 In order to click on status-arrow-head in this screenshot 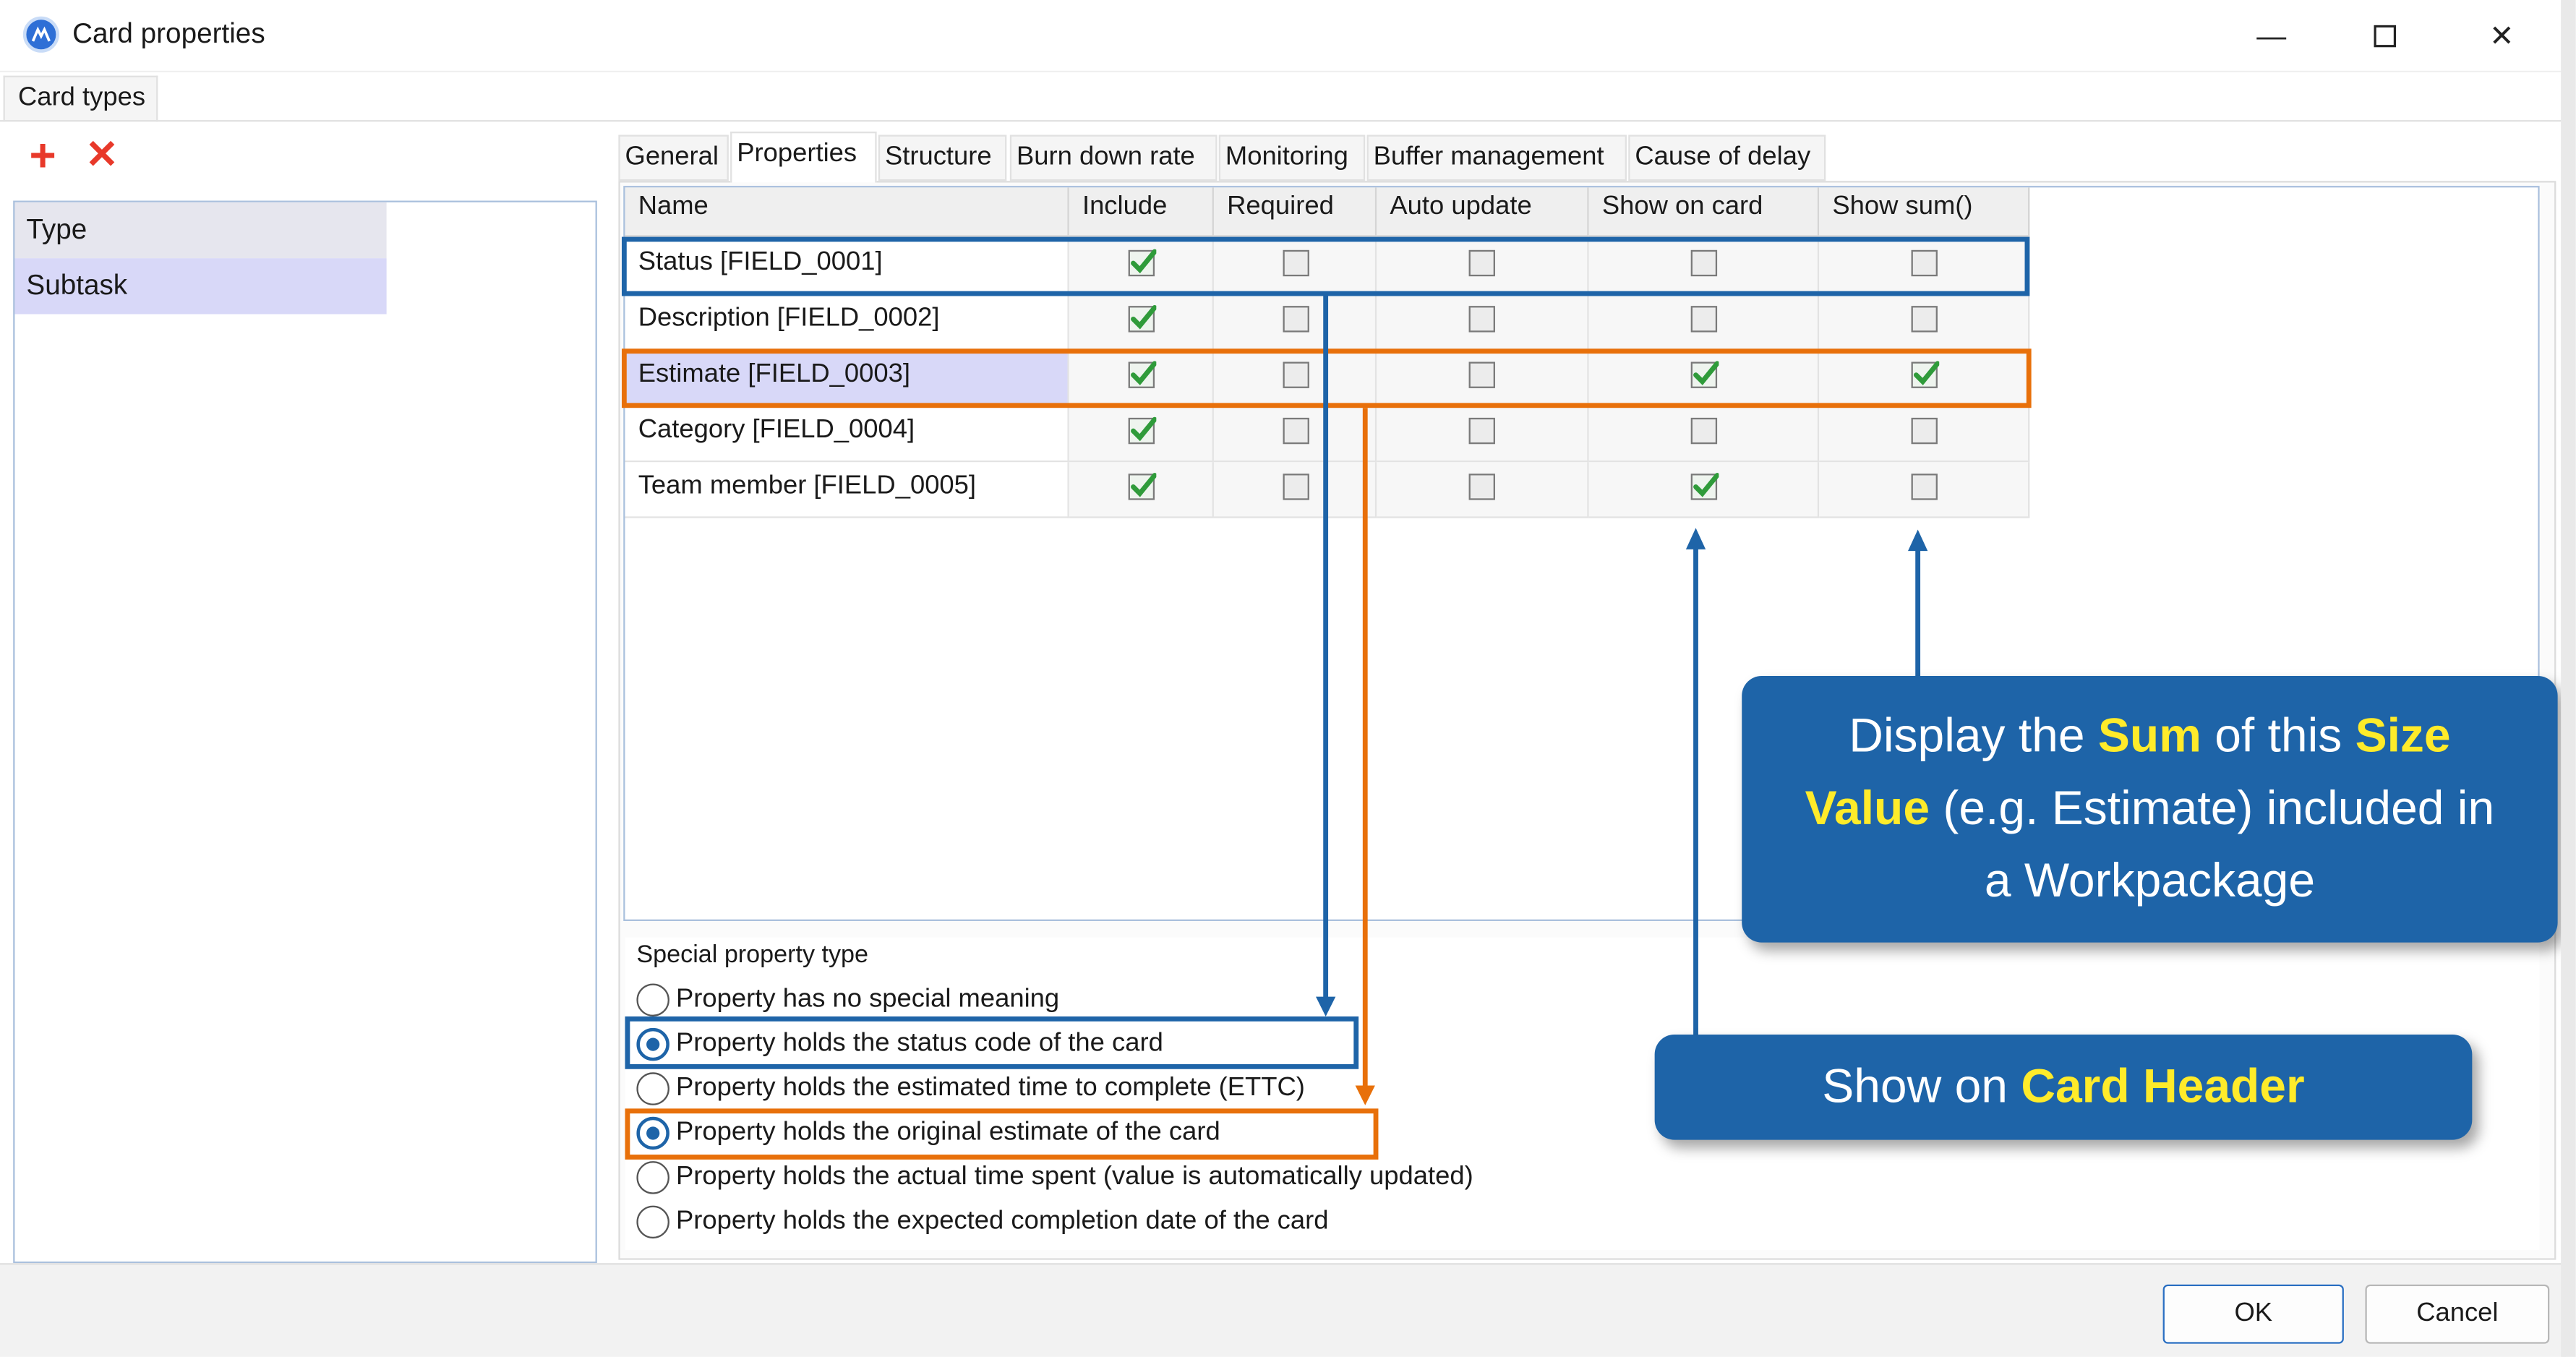, I will do `click(1326, 1006)`.